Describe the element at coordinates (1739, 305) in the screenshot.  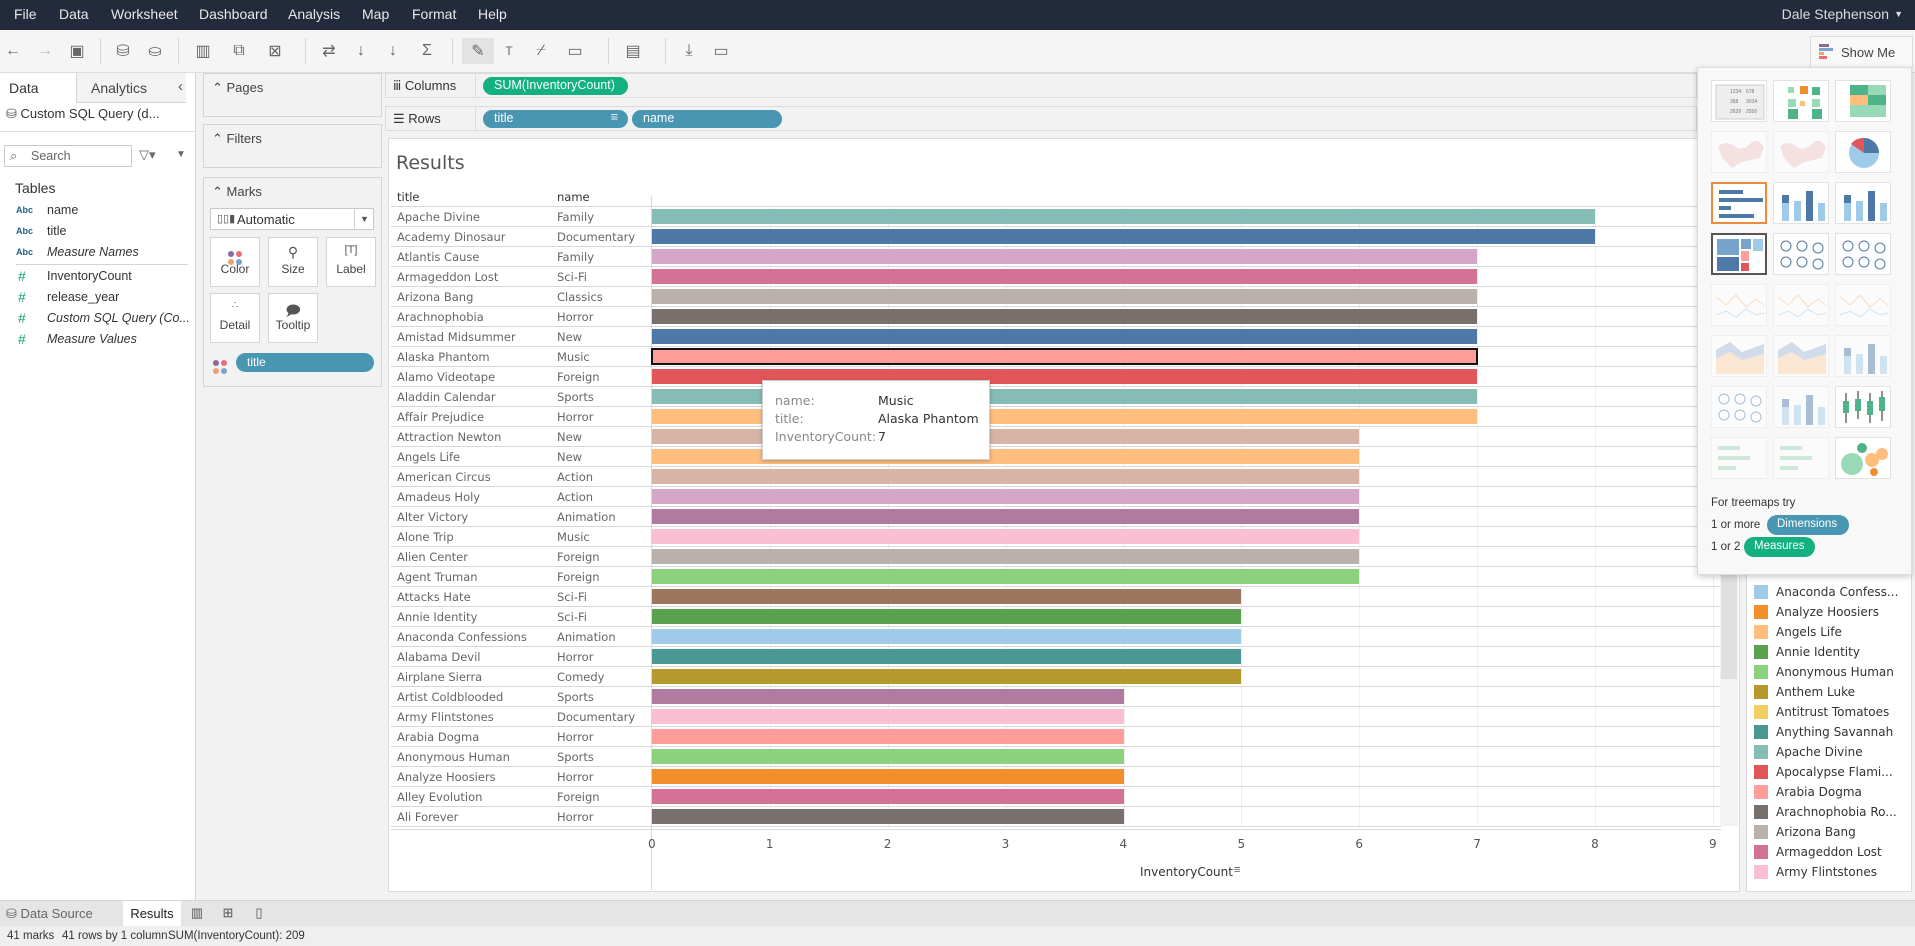
I see `lines-continuous-icon` at that location.